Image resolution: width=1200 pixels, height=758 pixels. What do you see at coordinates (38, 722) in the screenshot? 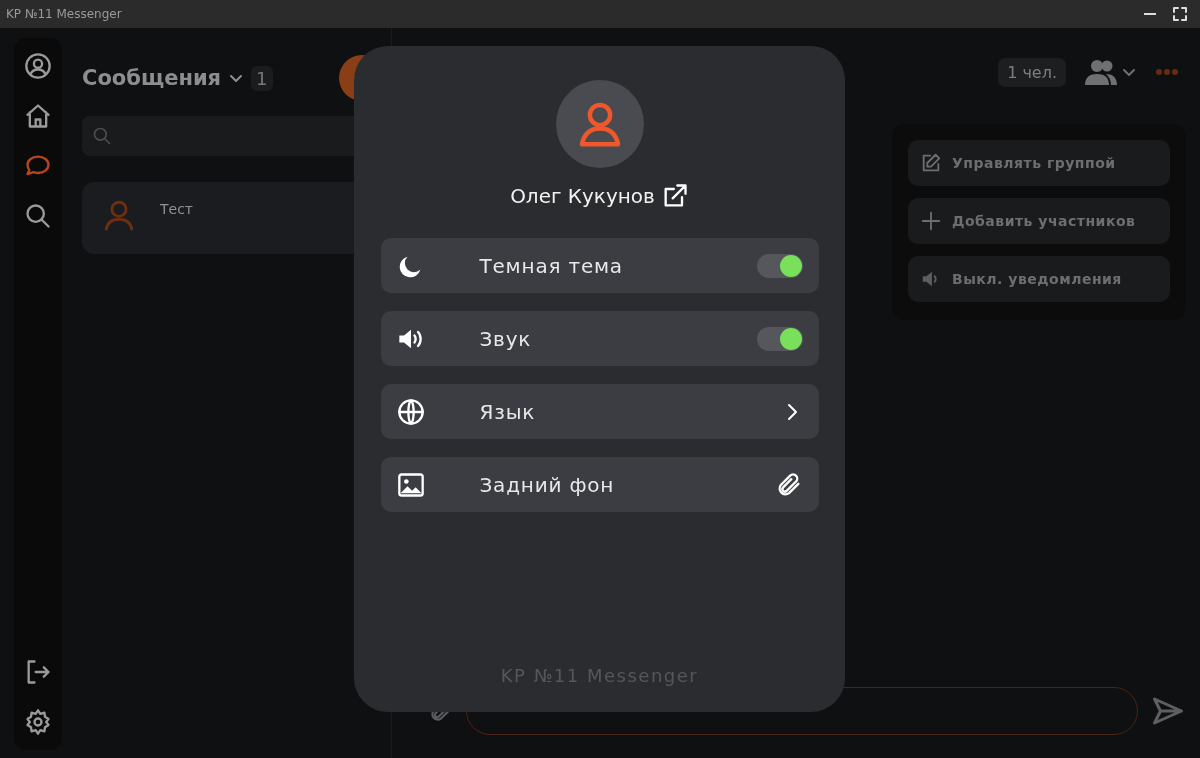
I see `settings-icon` at bounding box center [38, 722].